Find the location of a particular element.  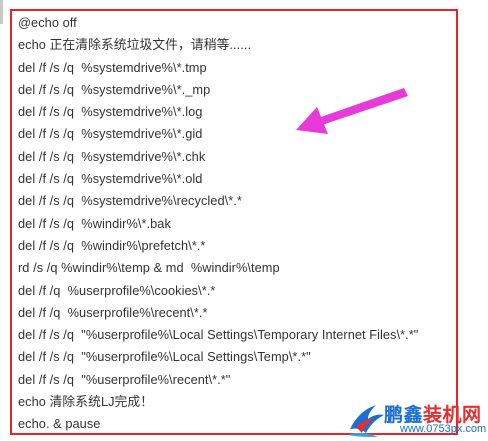

bird-logo-icon is located at coordinates (366, 421).